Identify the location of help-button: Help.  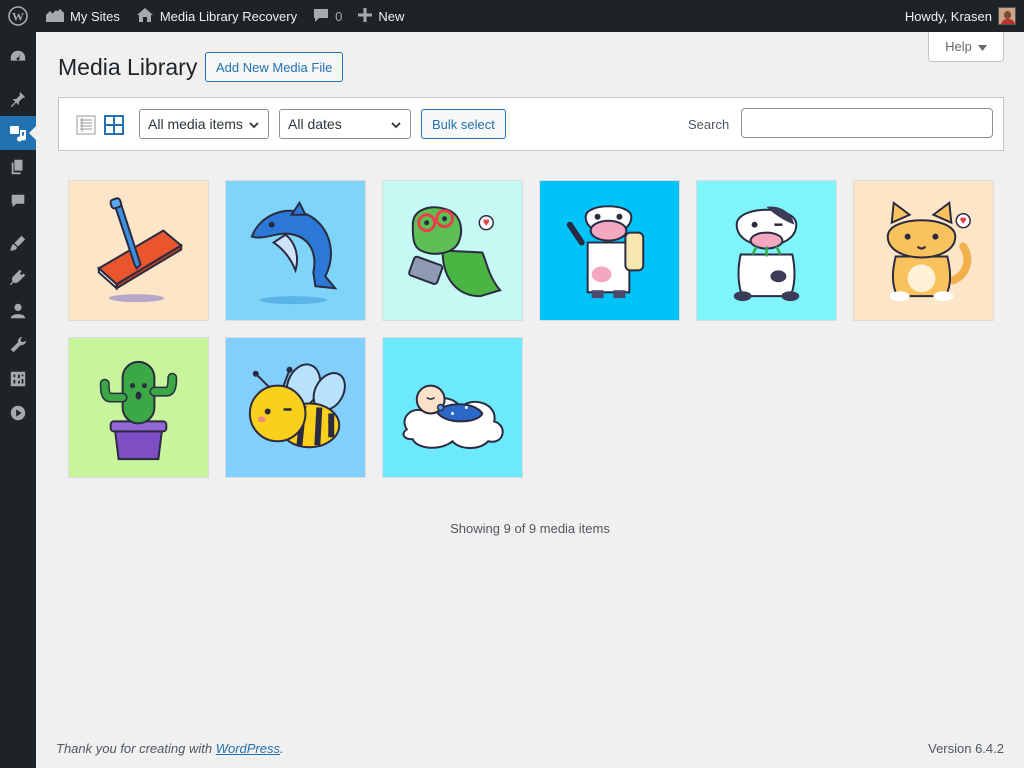
(966, 47).